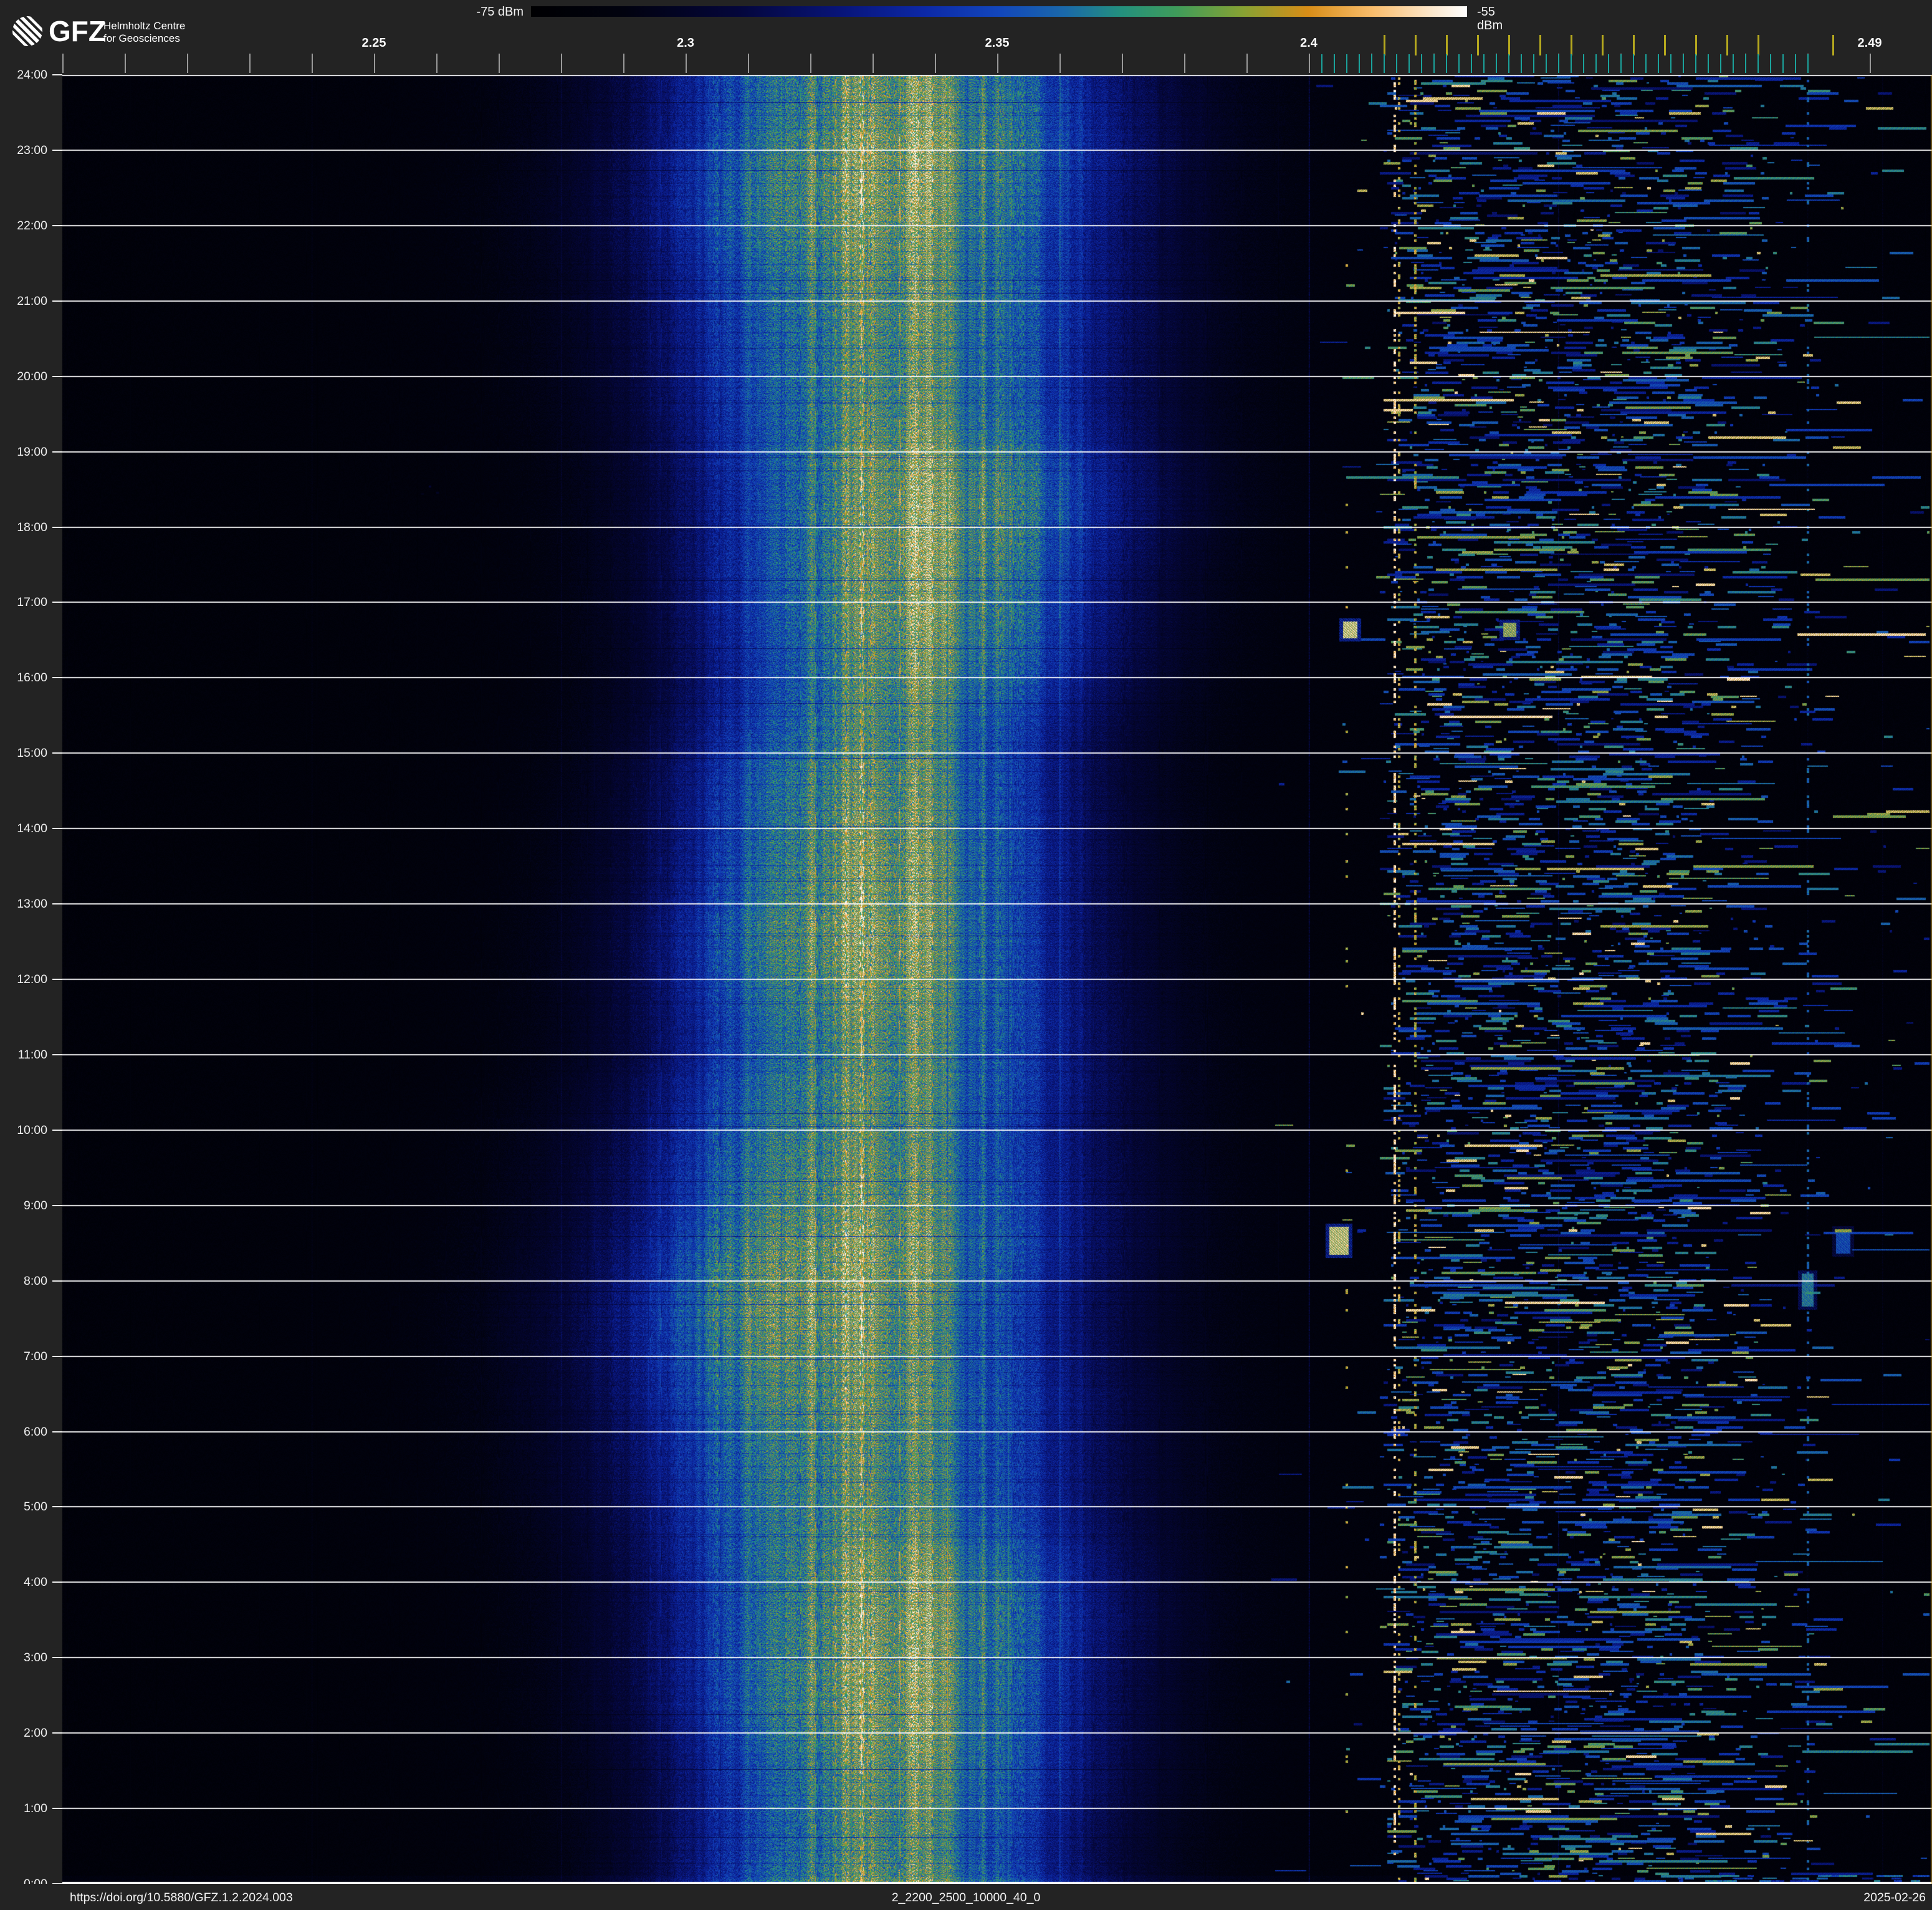 This screenshot has width=1932, height=1910. I want to click on time-label: 15:00, so click(32, 753).